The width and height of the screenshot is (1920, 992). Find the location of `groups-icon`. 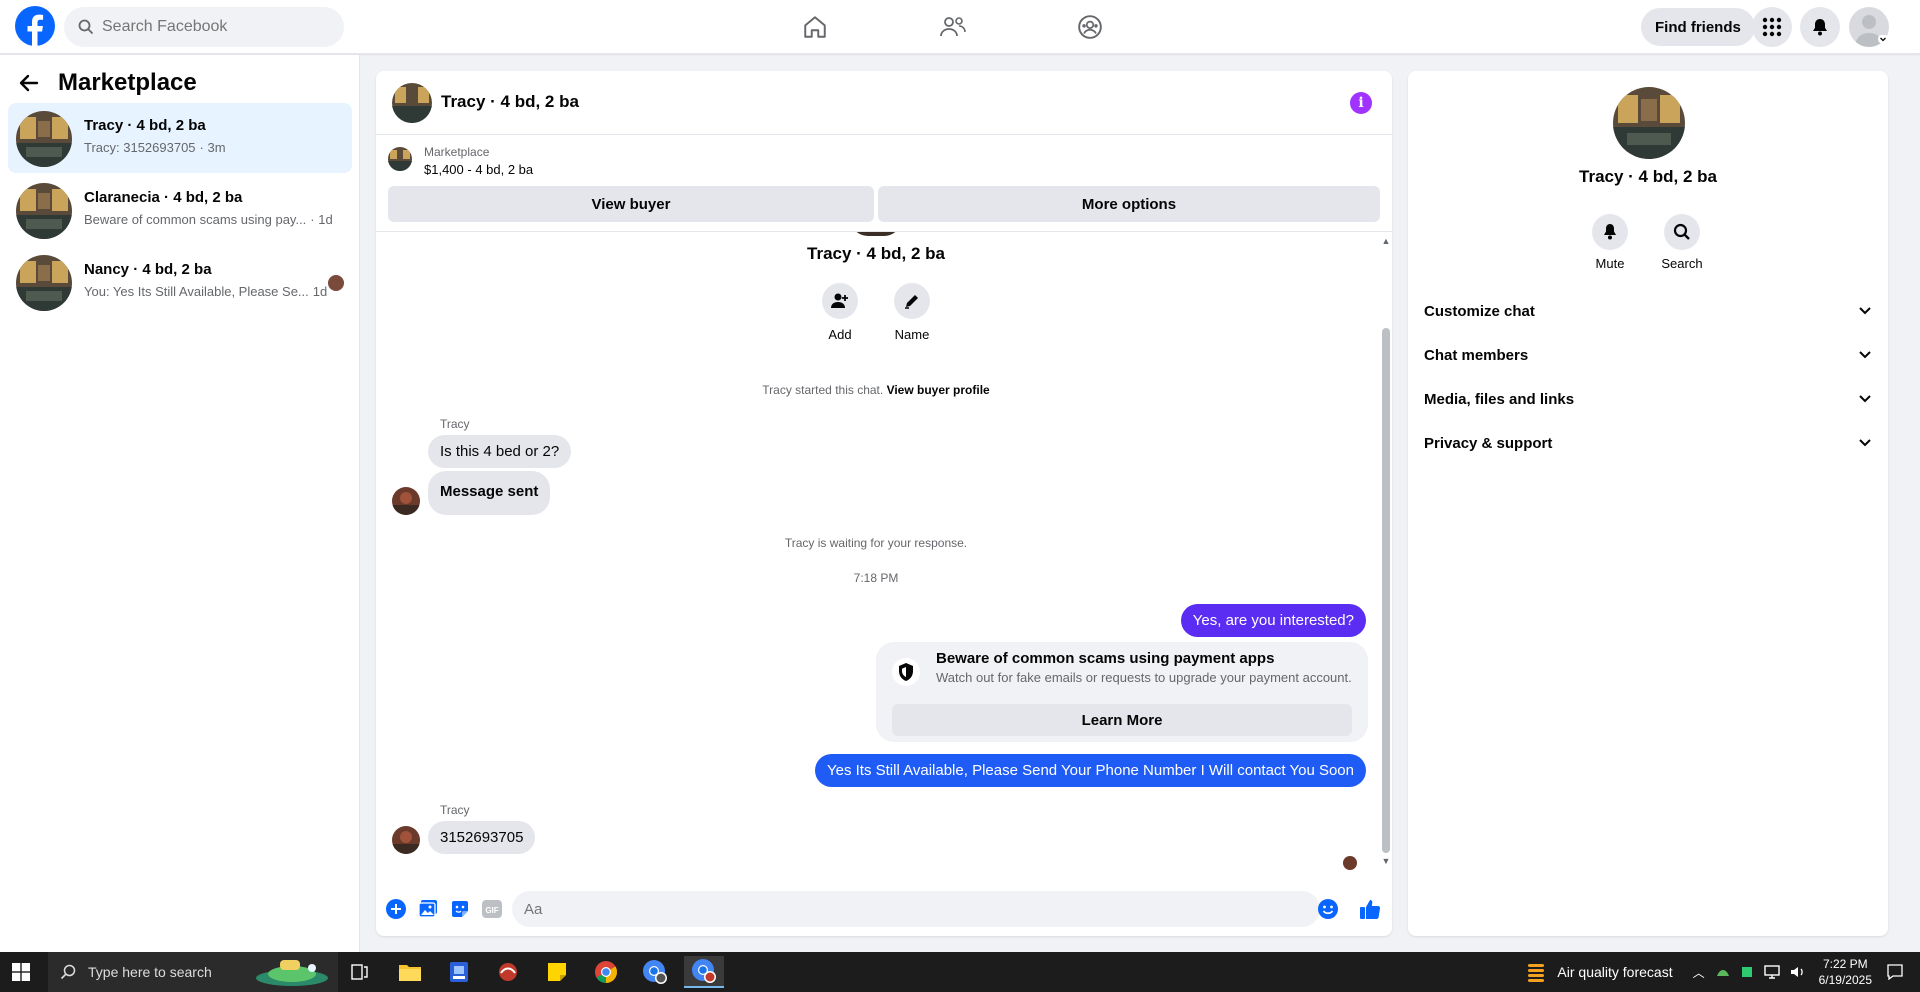

groups-icon is located at coordinates (1090, 27).